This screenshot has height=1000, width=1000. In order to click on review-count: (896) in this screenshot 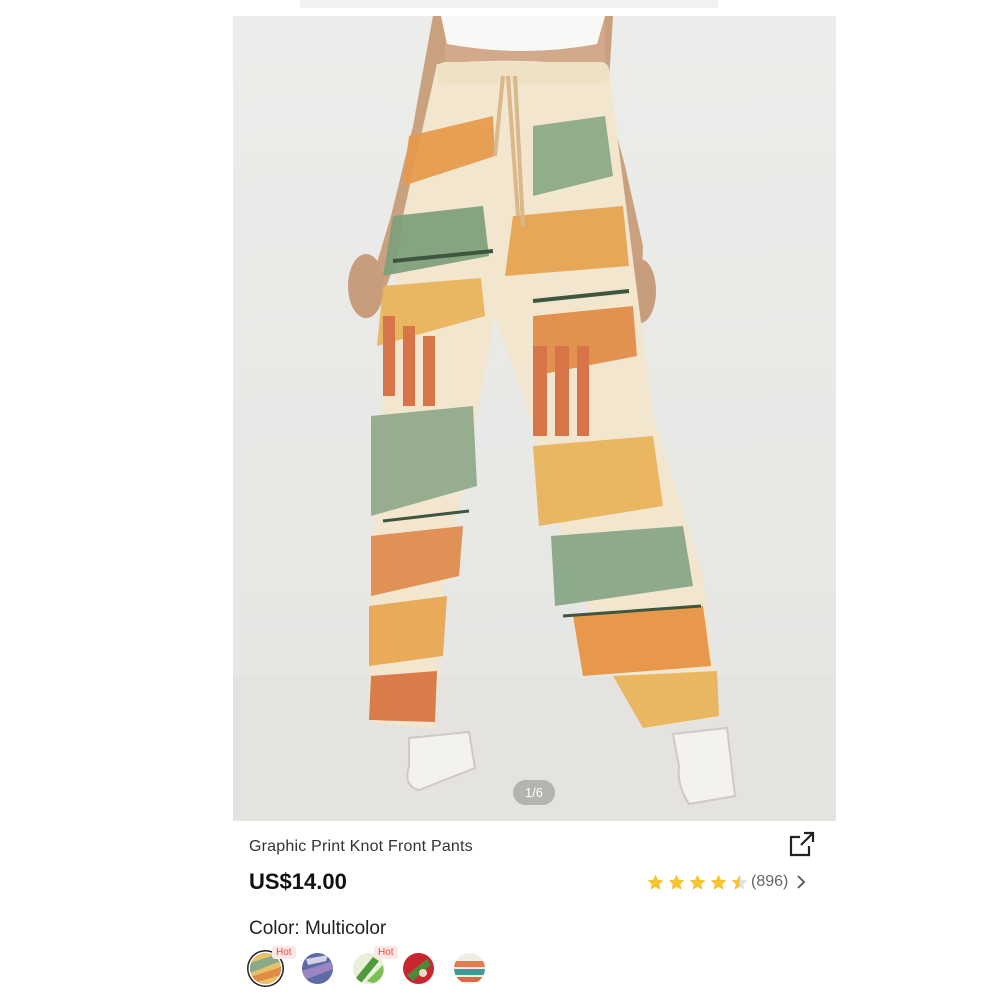, I will do `click(770, 881)`.